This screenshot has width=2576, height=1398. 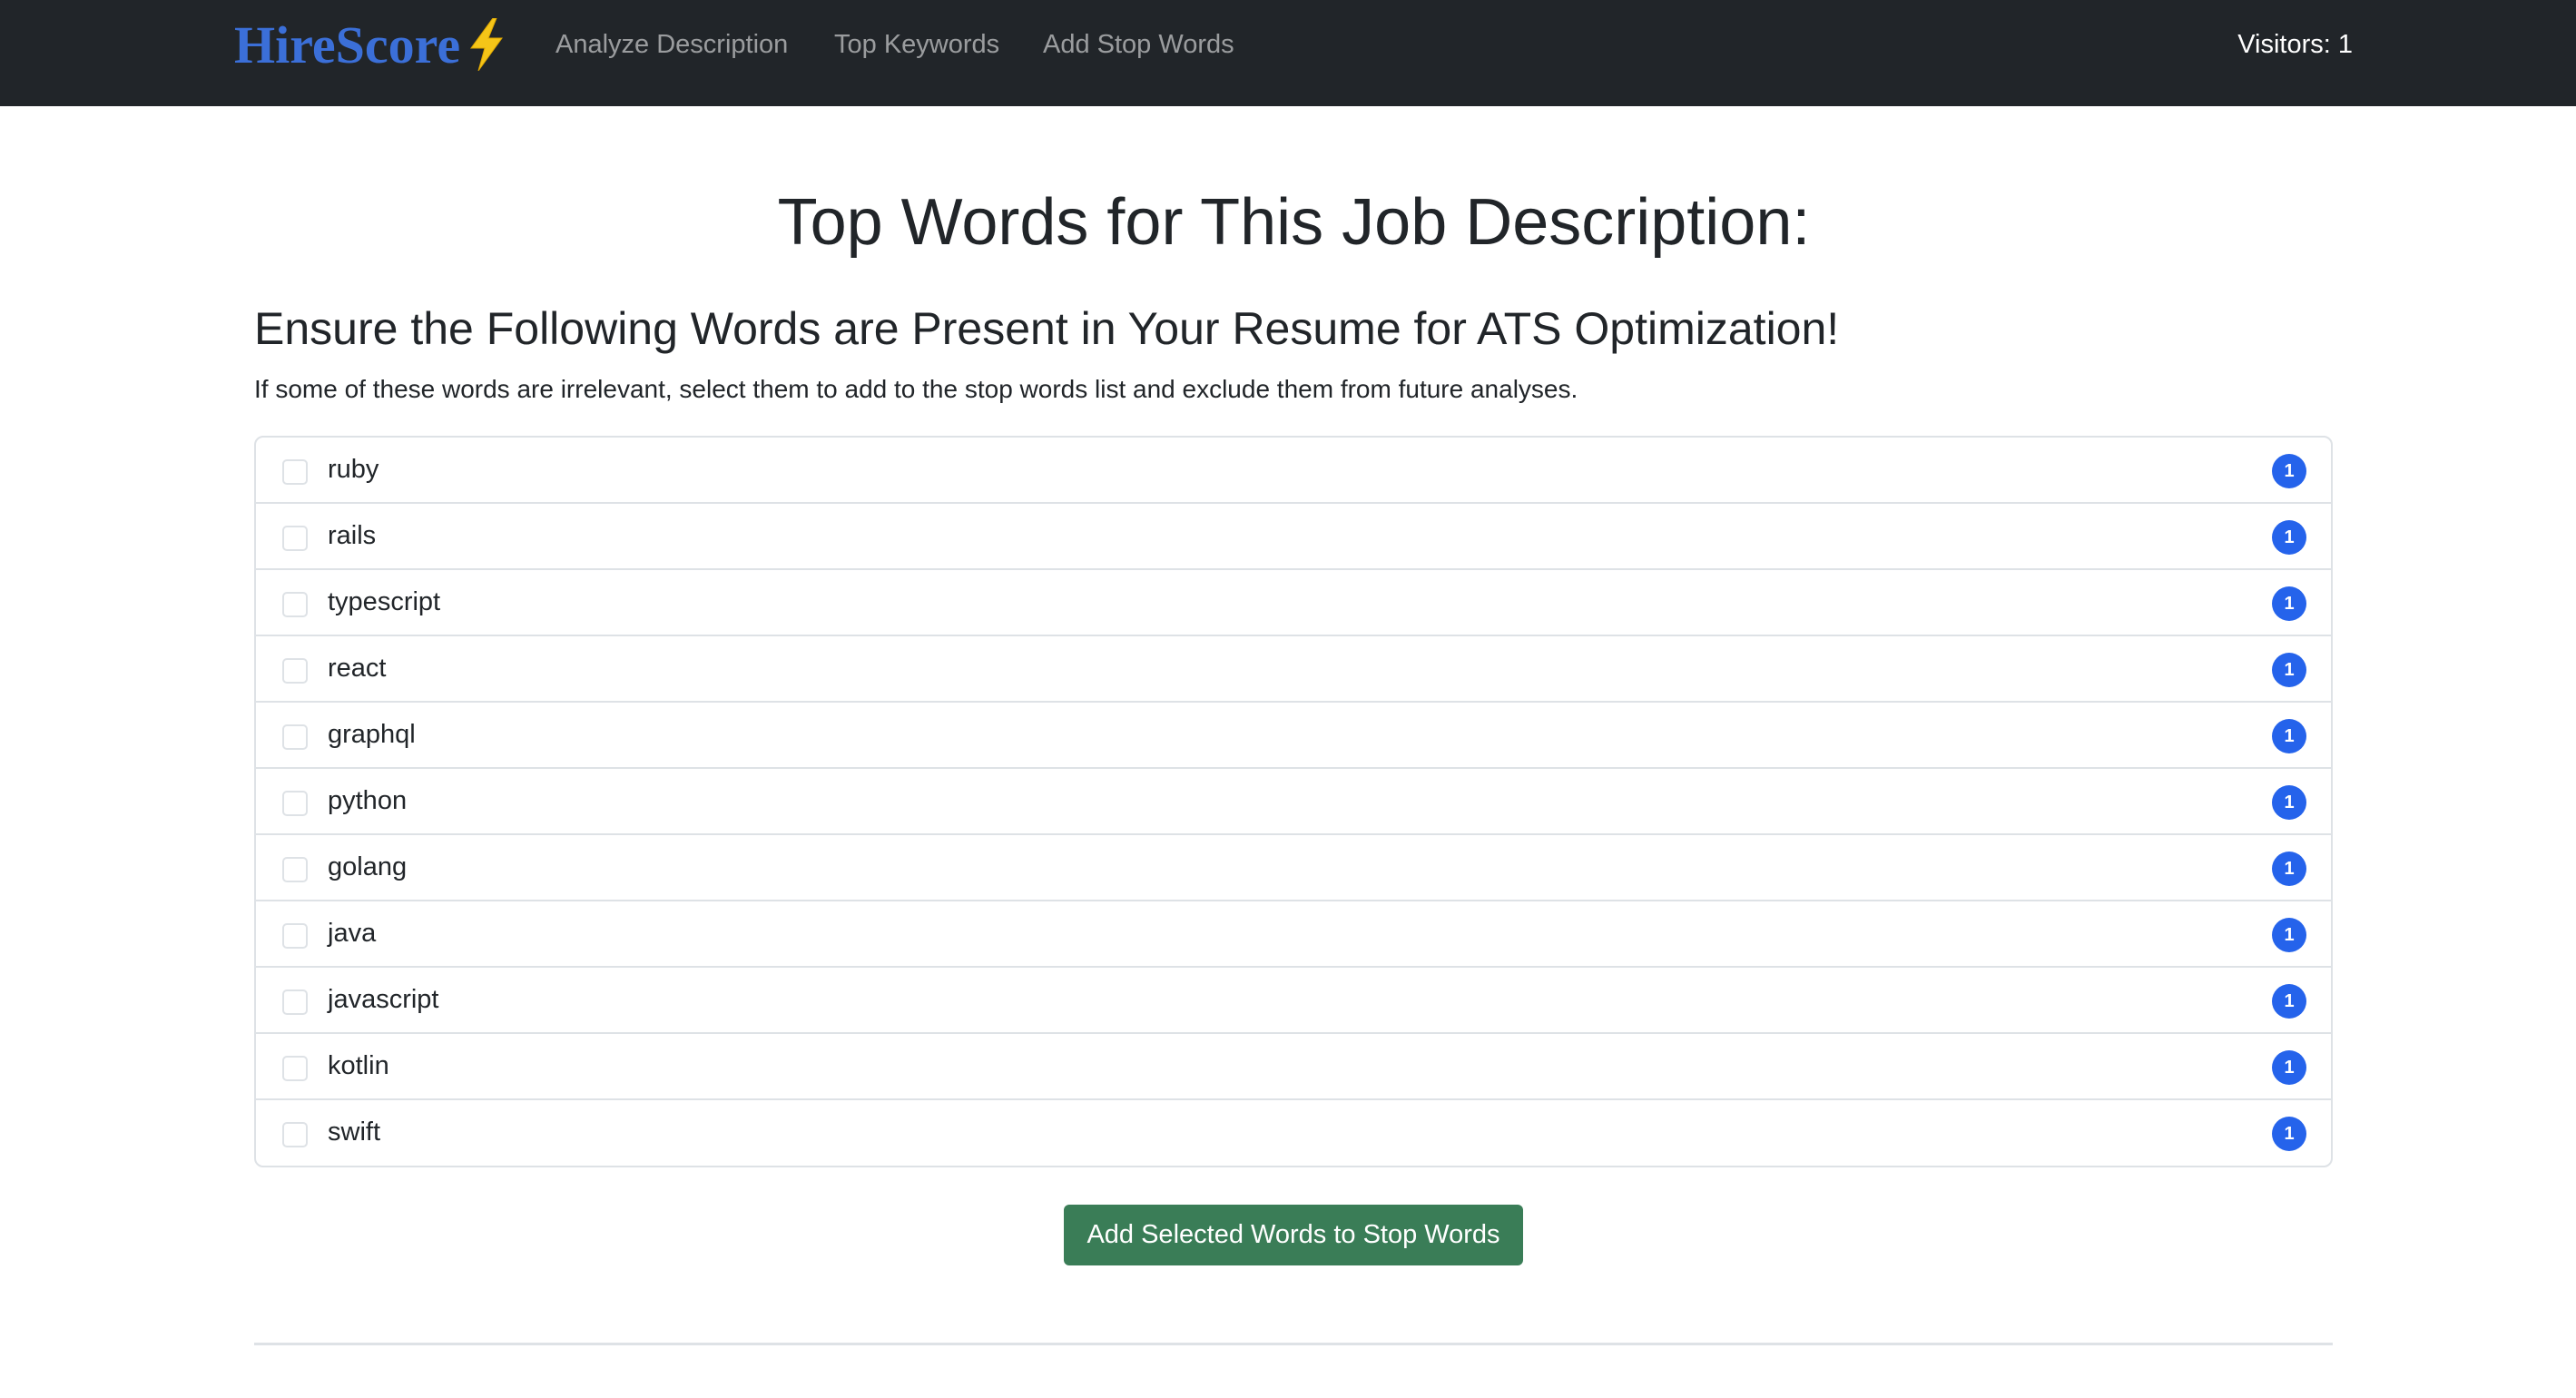 I want to click on word-label: python, so click(x=368, y=800).